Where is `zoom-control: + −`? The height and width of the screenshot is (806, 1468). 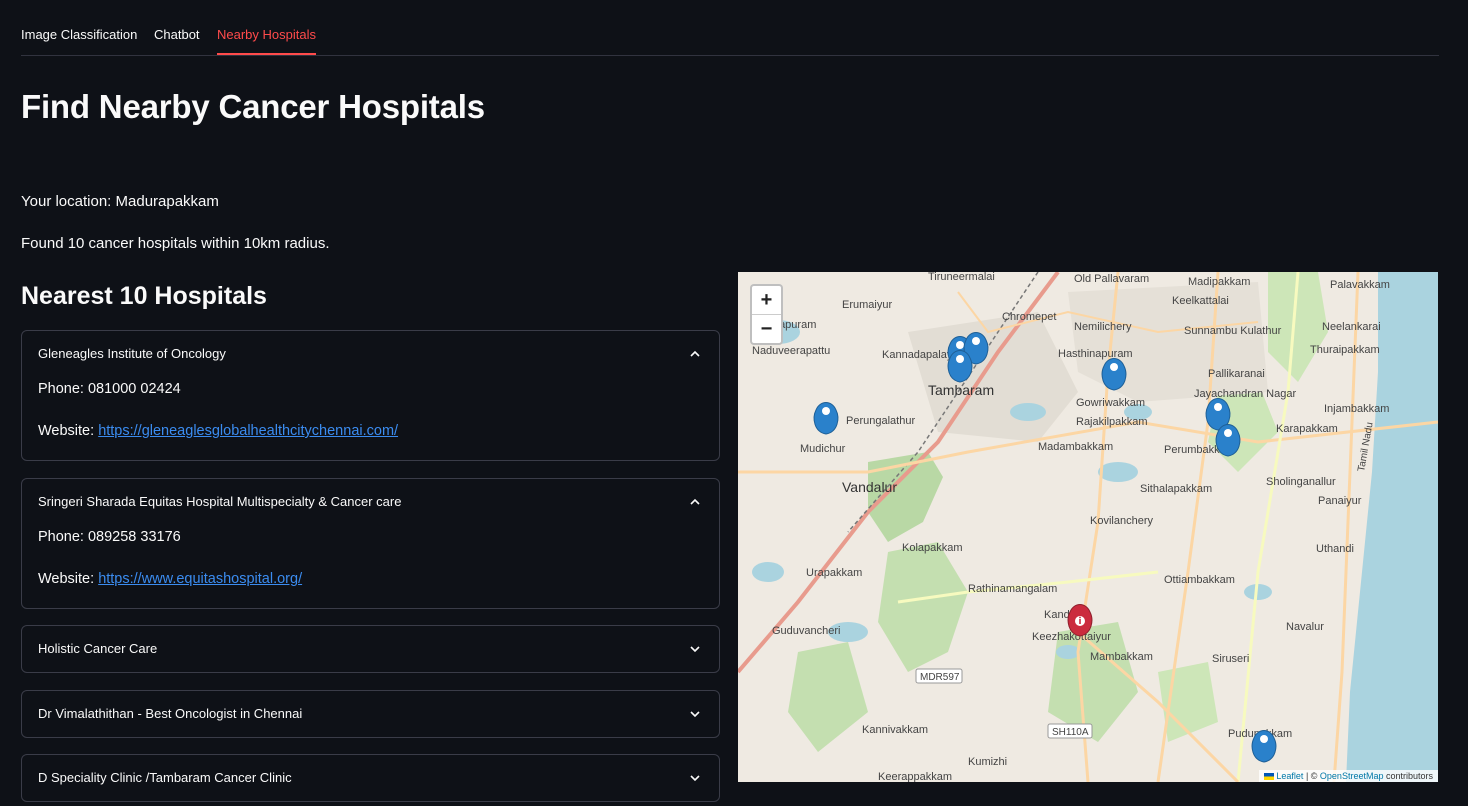 zoom-control: + − is located at coordinates (766, 314).